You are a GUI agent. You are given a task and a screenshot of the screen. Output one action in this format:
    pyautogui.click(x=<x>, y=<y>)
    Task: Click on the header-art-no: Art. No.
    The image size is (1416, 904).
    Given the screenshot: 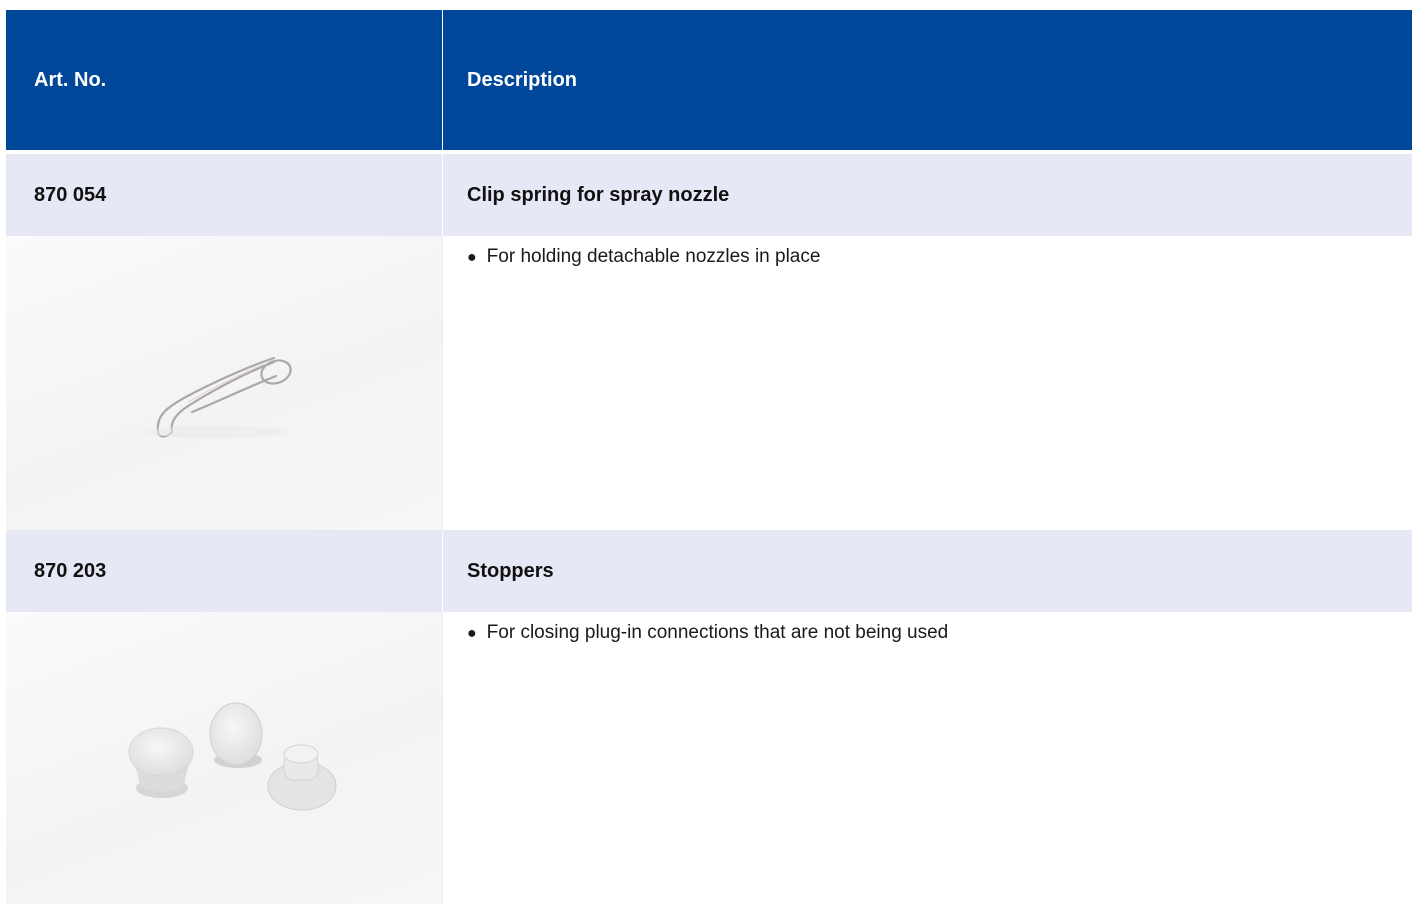 What is the action you would take?
    pyautogui.click(x=70, y=79)
    